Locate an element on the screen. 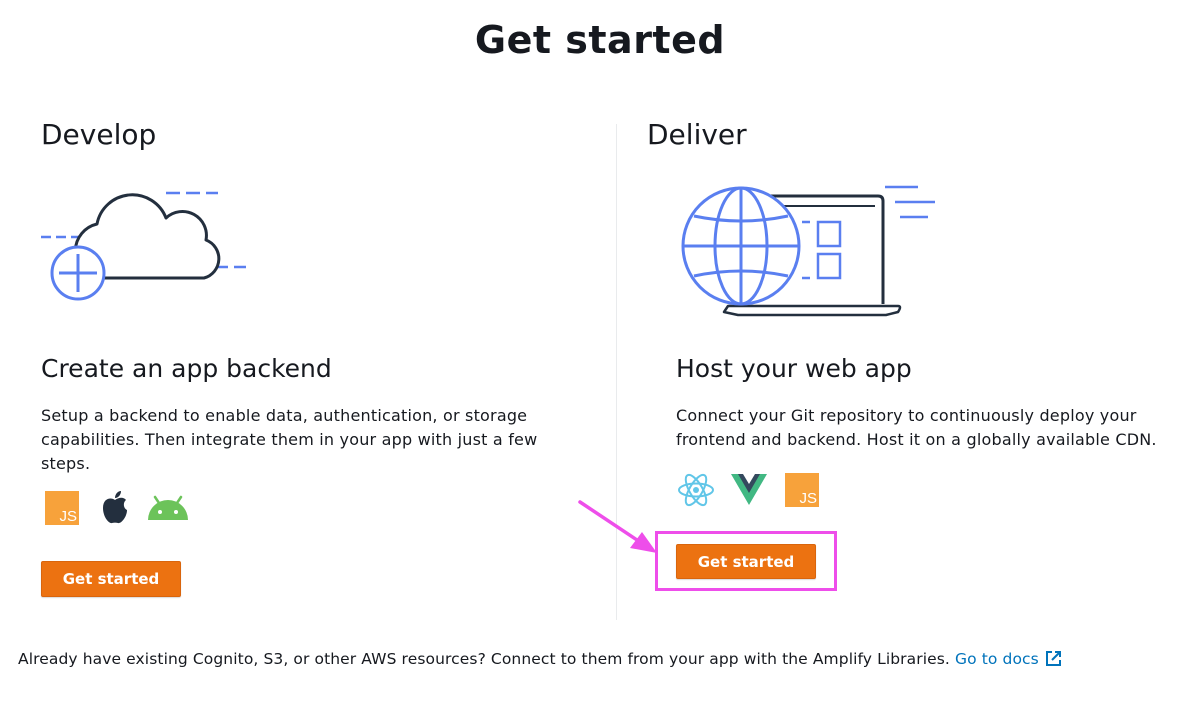 This screenshot has width=1200, height=703. globe-laptop-illustration is located at coordinates (808, 251).